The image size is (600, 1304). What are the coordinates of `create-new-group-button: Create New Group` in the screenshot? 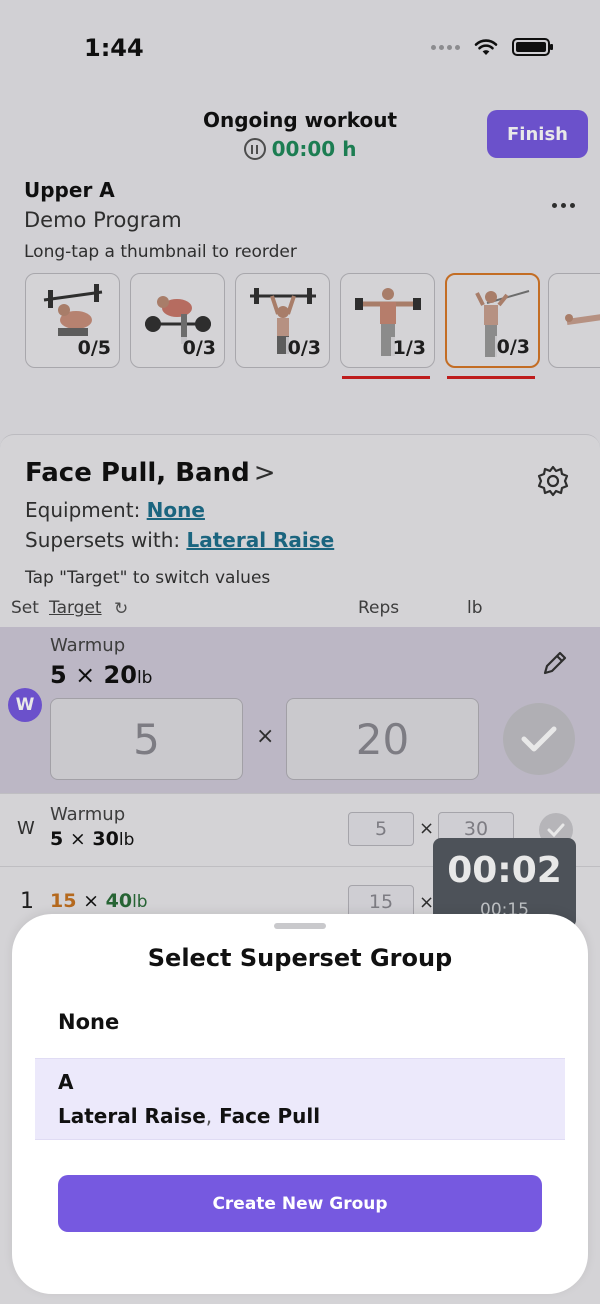 It's located at (300, 1203).